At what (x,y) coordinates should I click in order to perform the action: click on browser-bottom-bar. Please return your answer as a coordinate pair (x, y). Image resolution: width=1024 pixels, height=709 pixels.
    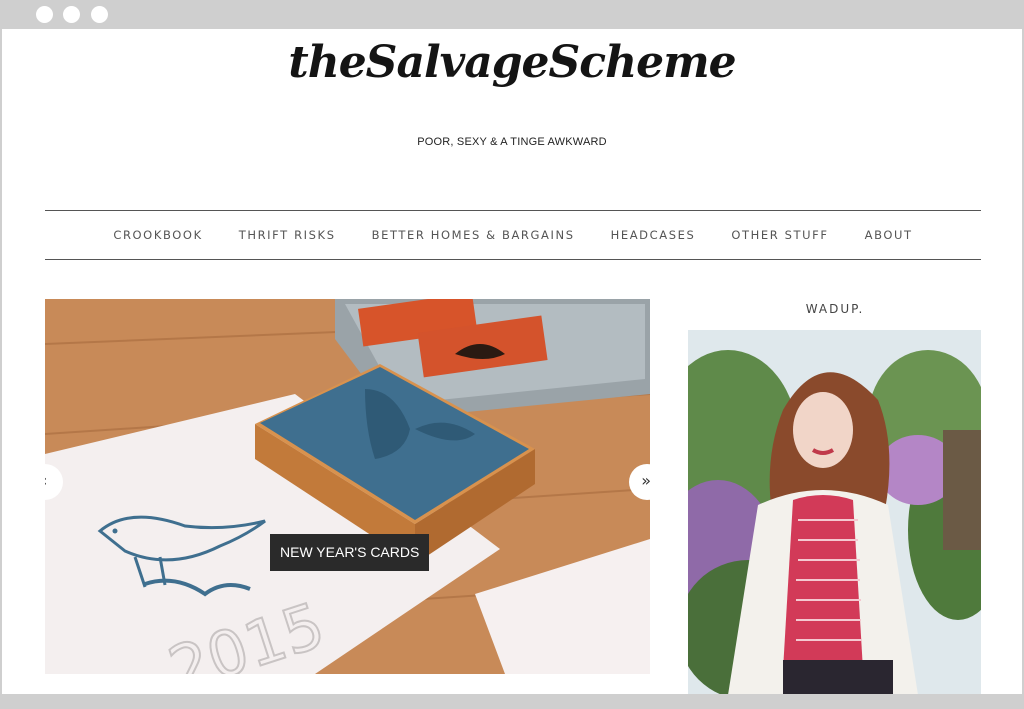
    Looking at the image, I should click on (512, 701).